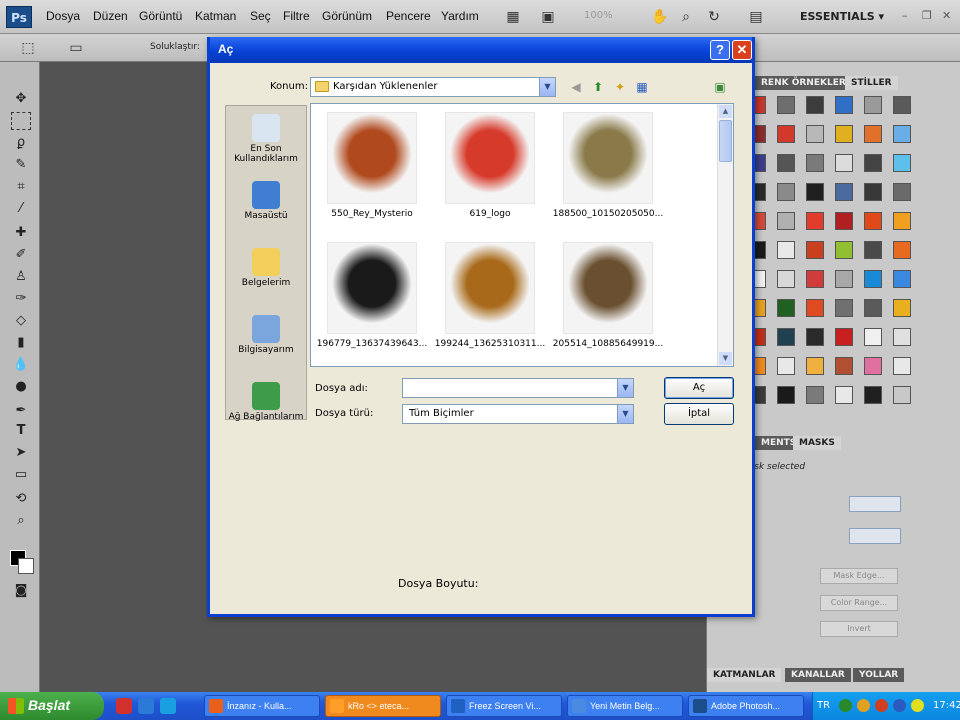  Describe the element at coordinates (21, 453) in the screenshot. I see `path-selection-tool-icon: ➤` at that location.